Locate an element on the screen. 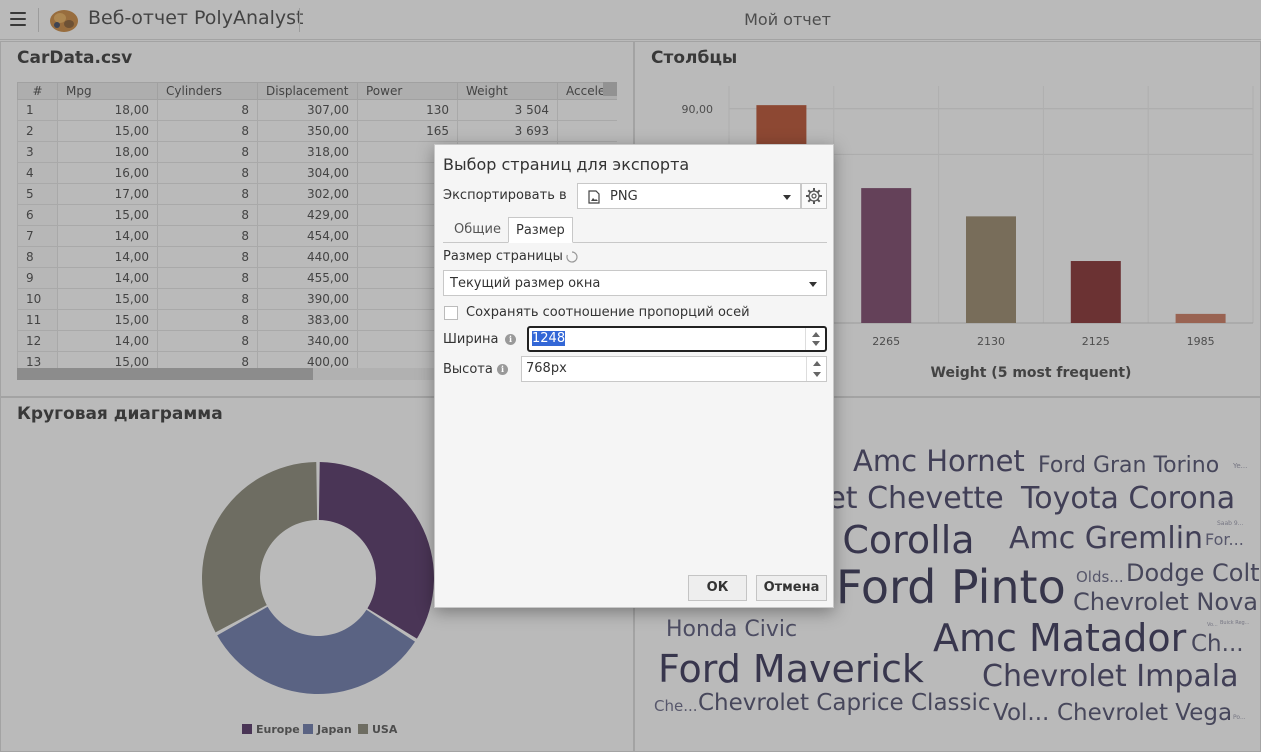  page-size-value: Текущий размер окна is located at coordinates (525, 283).